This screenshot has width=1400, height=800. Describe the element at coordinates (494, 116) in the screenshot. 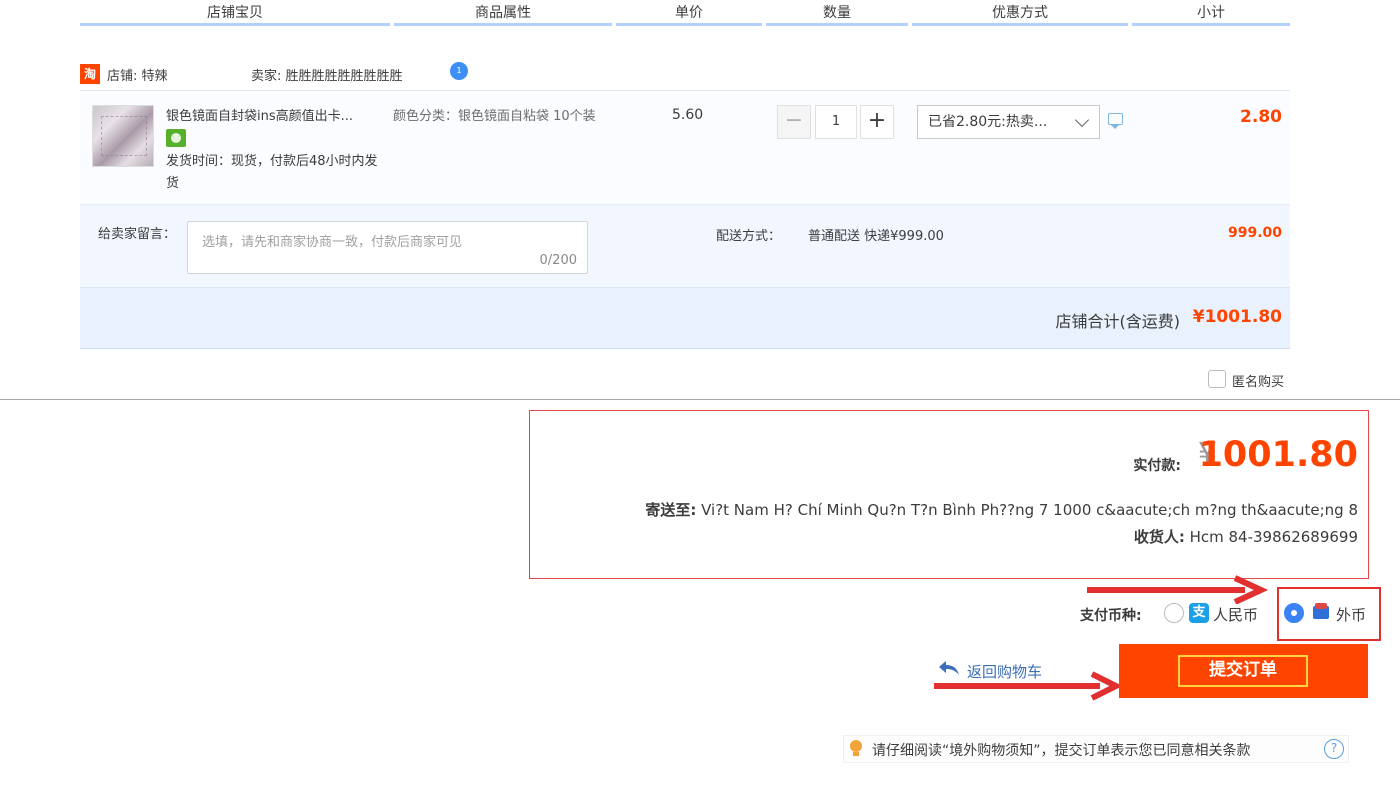

I see `product-attribute: 颜色分类：银色镜面自粘袋 10个装` at that location.